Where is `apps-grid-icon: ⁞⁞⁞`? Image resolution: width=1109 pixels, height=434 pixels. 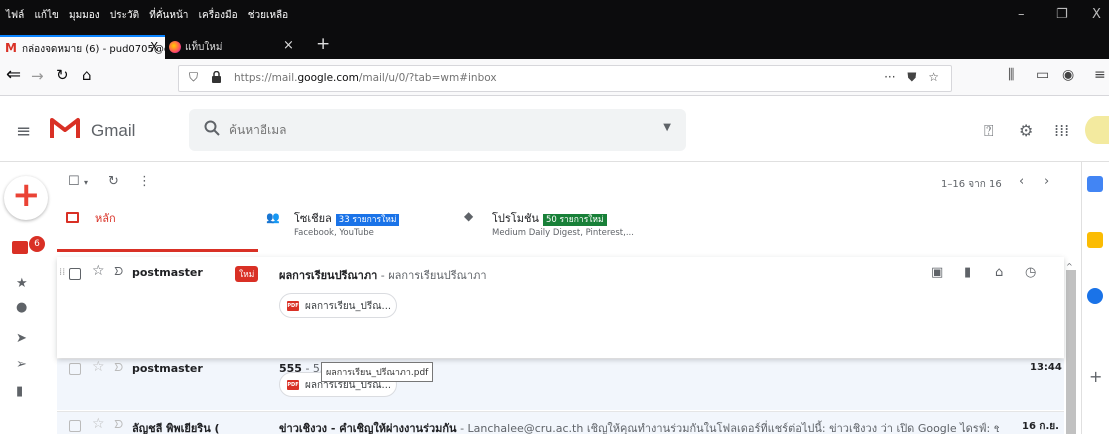
apps-grid-icon: ⁞⁞⁞ is located at coordinates (1061, 130).